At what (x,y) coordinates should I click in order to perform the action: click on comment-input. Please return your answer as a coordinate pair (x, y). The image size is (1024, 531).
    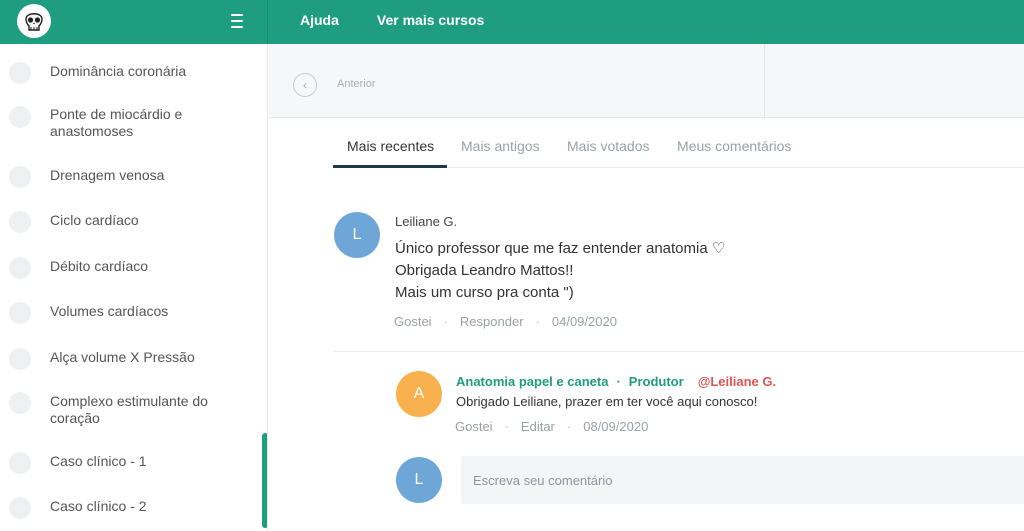
    Looking at the image, I should click on (742, 480).